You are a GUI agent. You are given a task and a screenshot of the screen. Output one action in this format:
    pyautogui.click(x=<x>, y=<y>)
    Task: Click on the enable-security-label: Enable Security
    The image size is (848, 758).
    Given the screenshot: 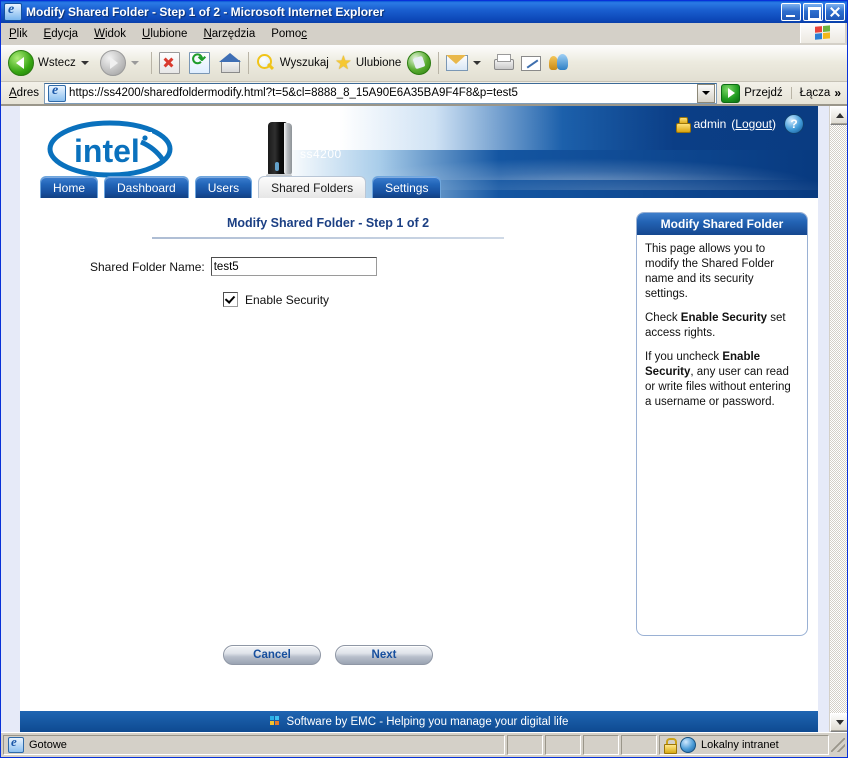 What is the action you would take?
    pyautogui.click(x=287, y=299)
    